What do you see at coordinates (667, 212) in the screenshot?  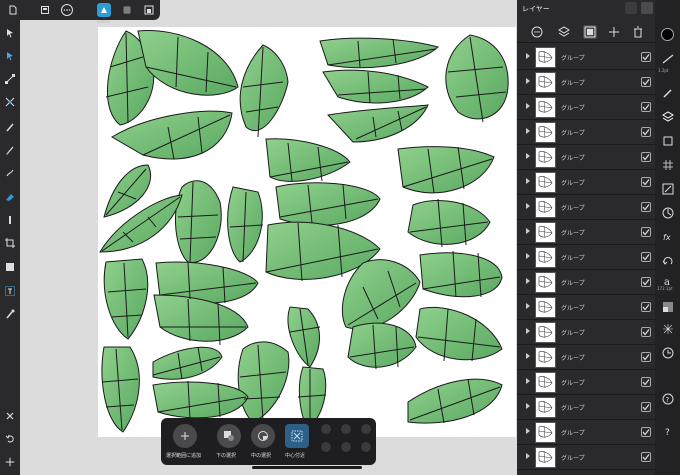 I see `navigator-icon` at bounding box center [667, 212].